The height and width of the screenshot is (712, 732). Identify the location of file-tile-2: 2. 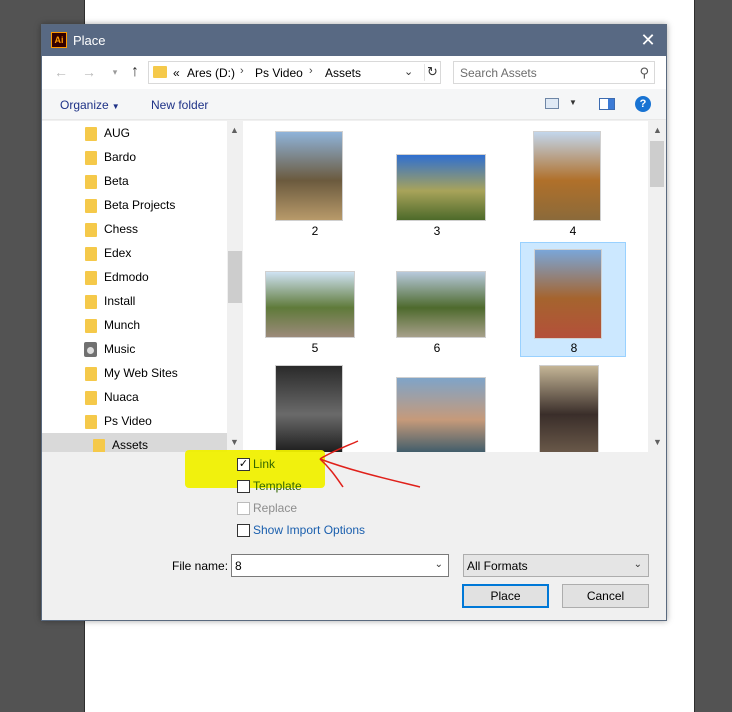
(315, 182).